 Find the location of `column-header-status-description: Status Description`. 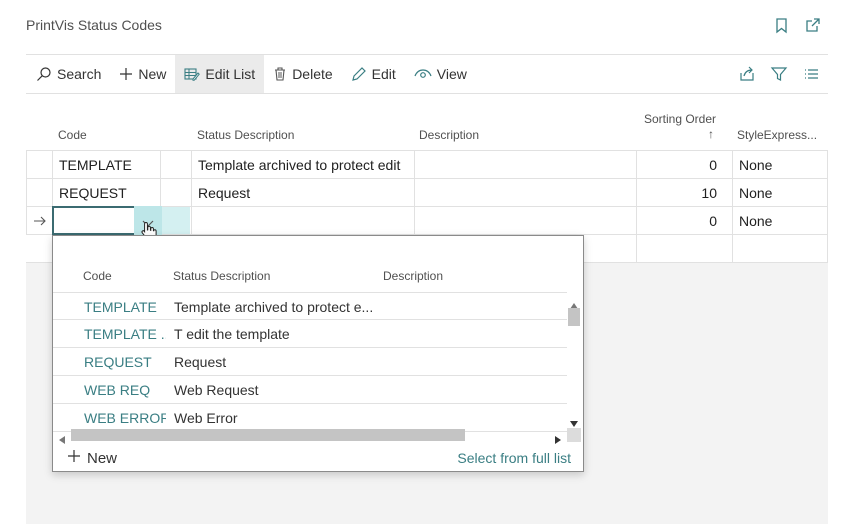

column-header-status-description: Status Description is located at coordinates (245, 135).